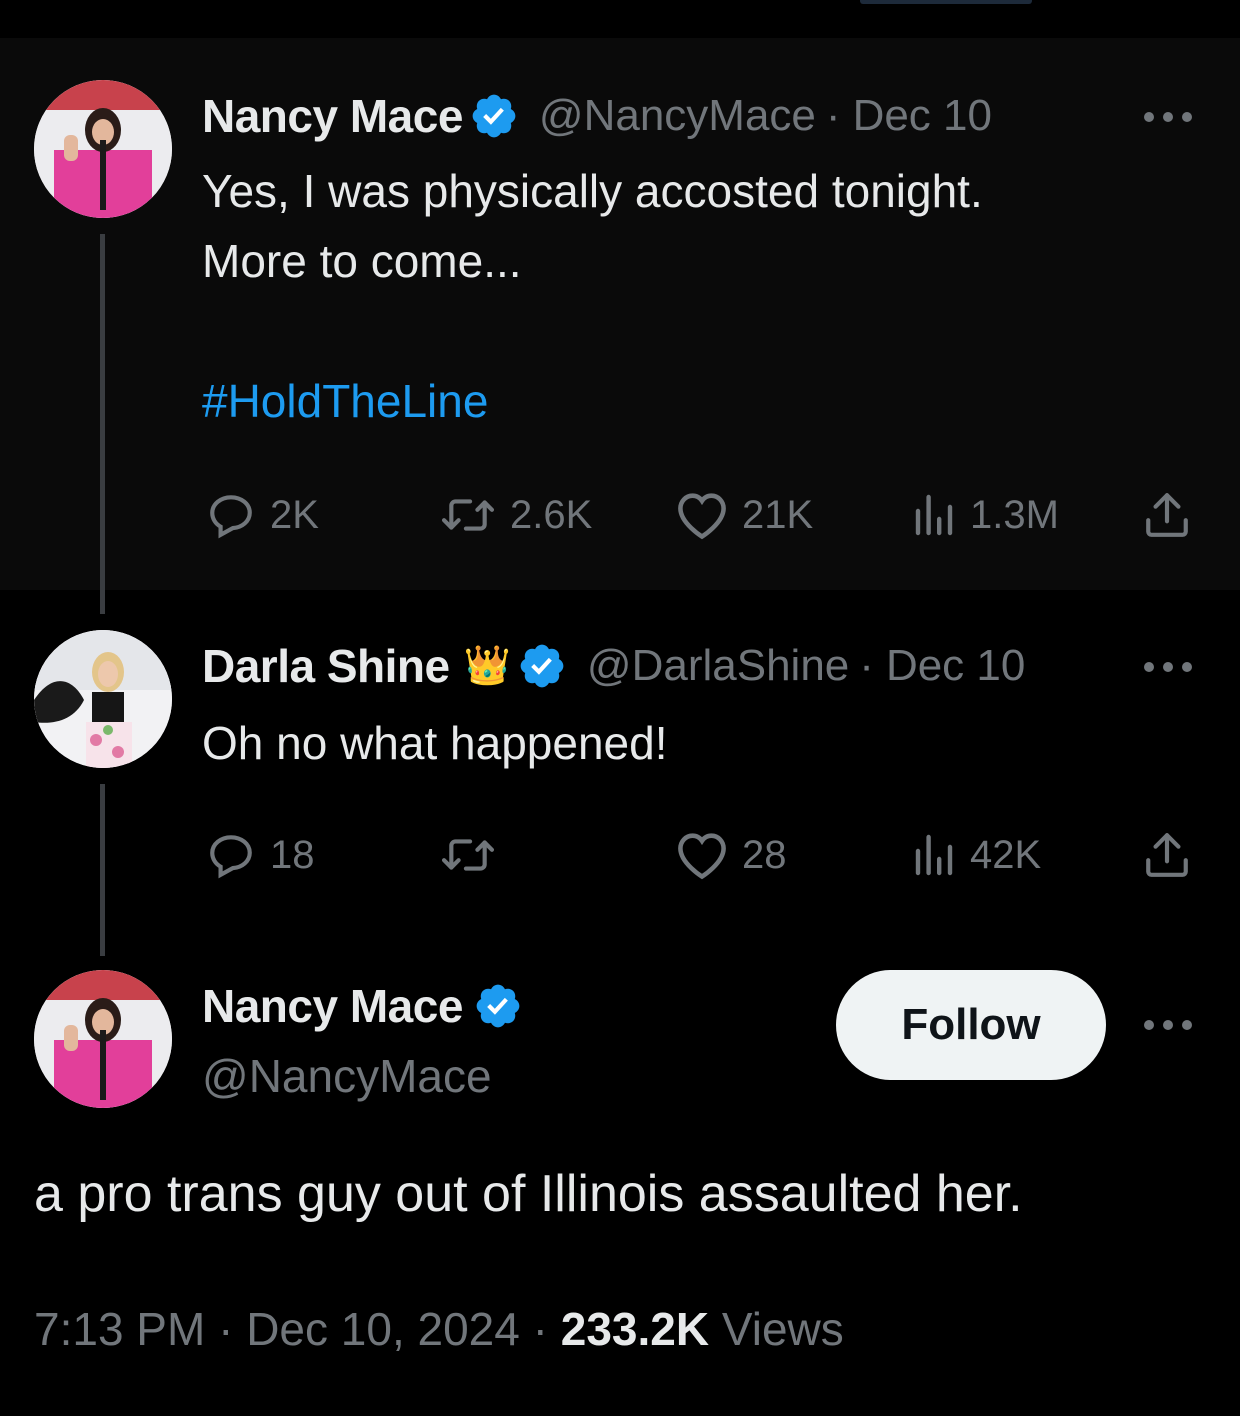 The width and height of the screenshot is (1240, 1416). What do you see at coordinates (782, 1329) in the screenshot?
I see `views-label: Views` at bounding box center [782, 1329].